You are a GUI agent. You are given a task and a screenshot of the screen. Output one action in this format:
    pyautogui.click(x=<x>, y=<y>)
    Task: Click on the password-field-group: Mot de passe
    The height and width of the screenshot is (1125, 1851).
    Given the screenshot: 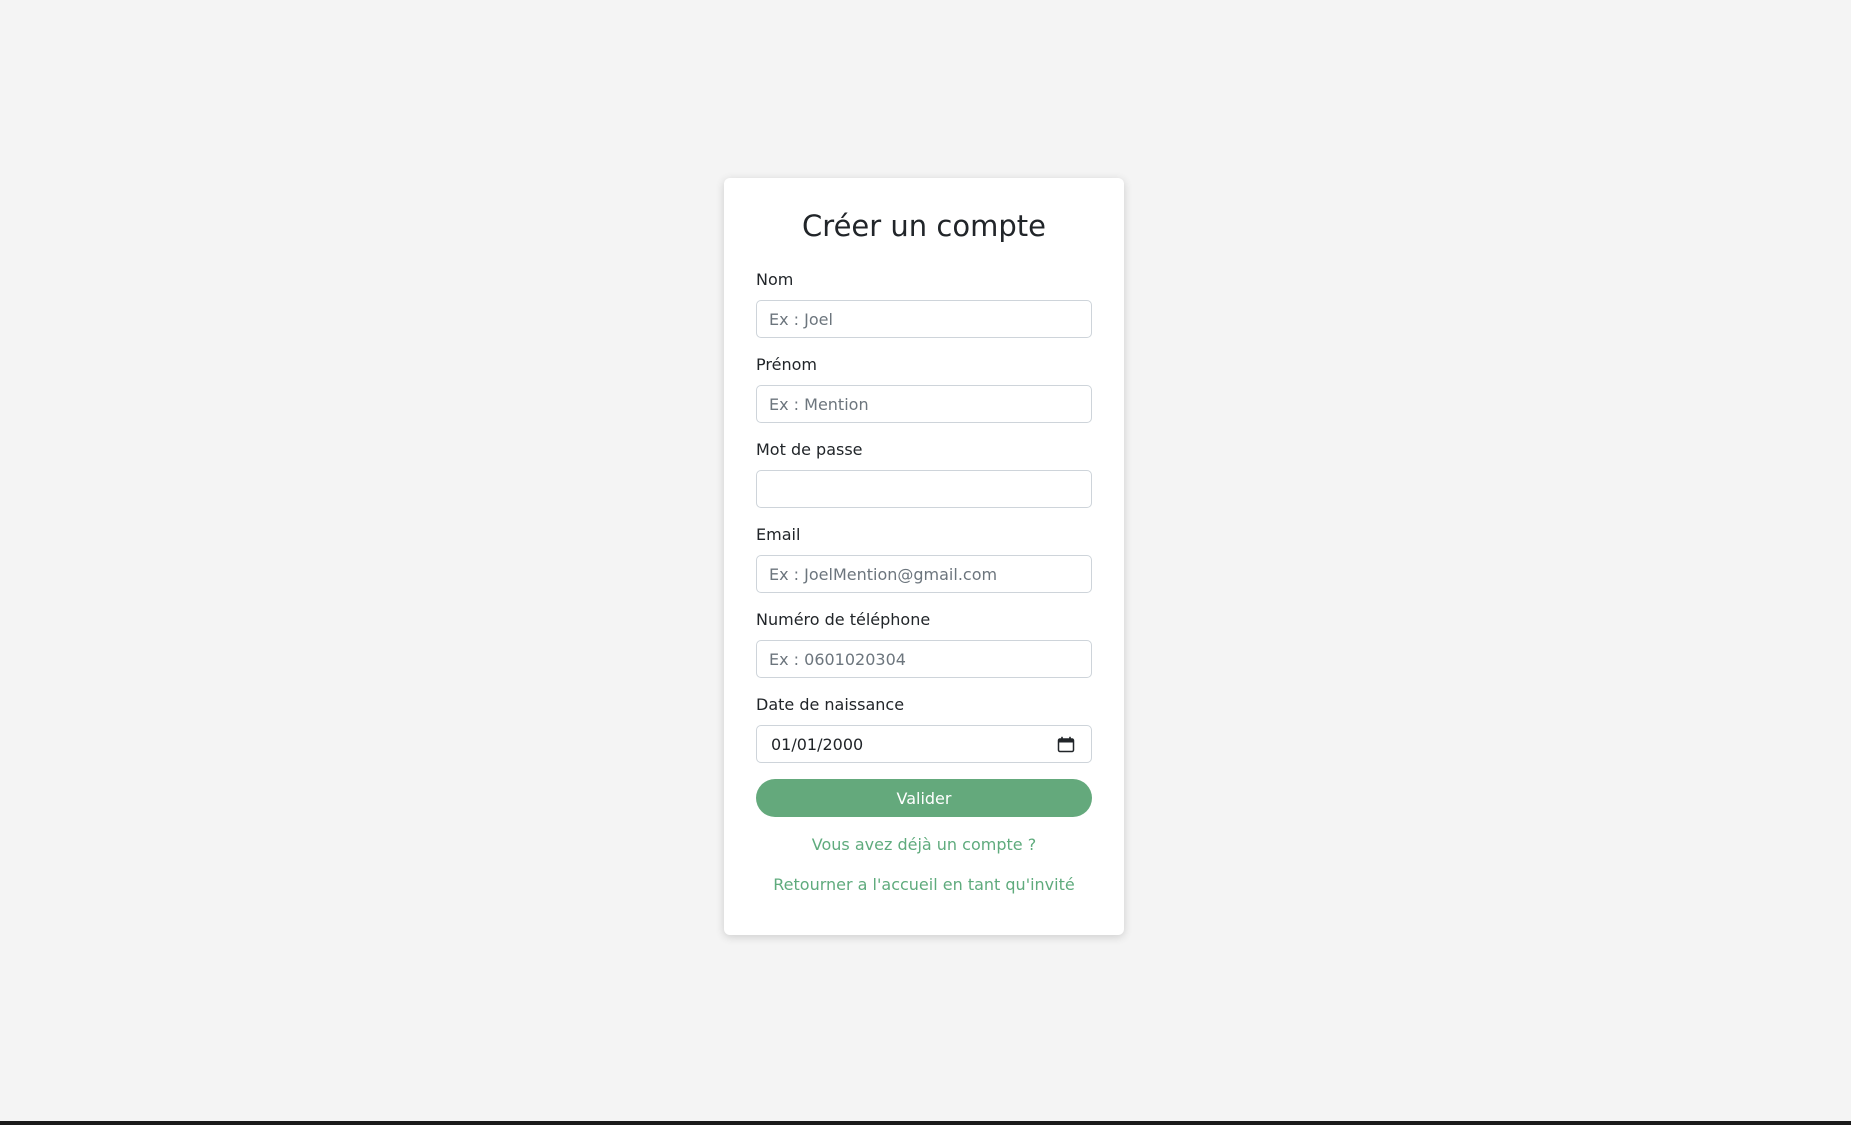 What is the action you would take?
    pyautogui.click(x=924, y=474)
    